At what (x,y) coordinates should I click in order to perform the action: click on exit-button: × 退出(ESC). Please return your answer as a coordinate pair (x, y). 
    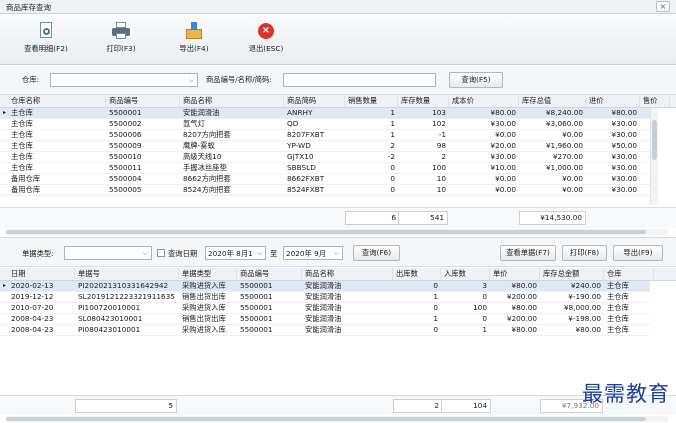
    Looking at the image, I should click on (266, 40).